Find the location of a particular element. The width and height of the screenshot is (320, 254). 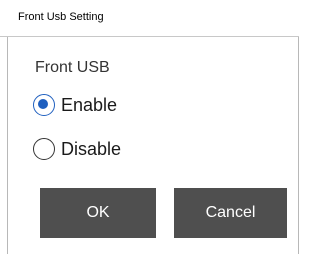

ok-button: OK is located at coordinates (98, 213).